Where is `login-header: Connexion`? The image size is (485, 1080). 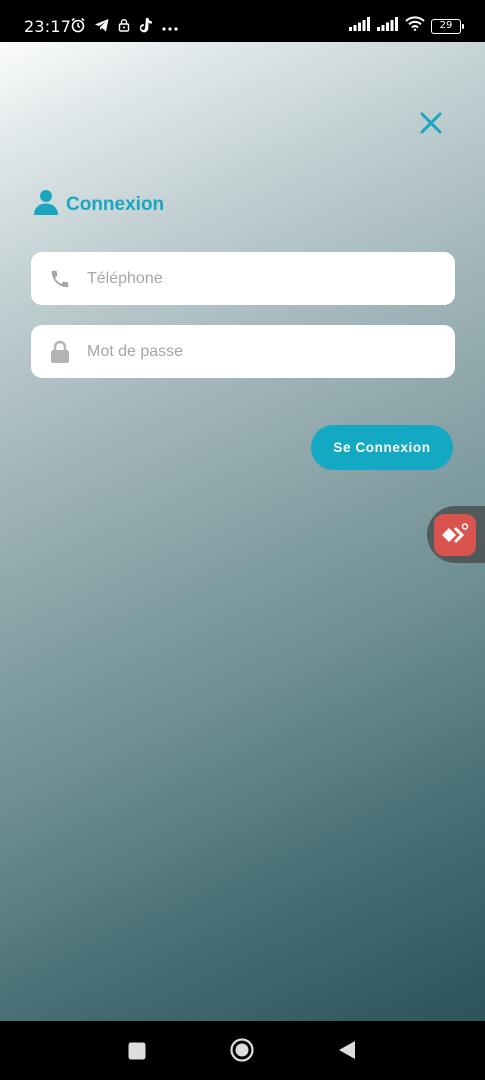 login-header: Connexion is located at coordinates (99, 204).